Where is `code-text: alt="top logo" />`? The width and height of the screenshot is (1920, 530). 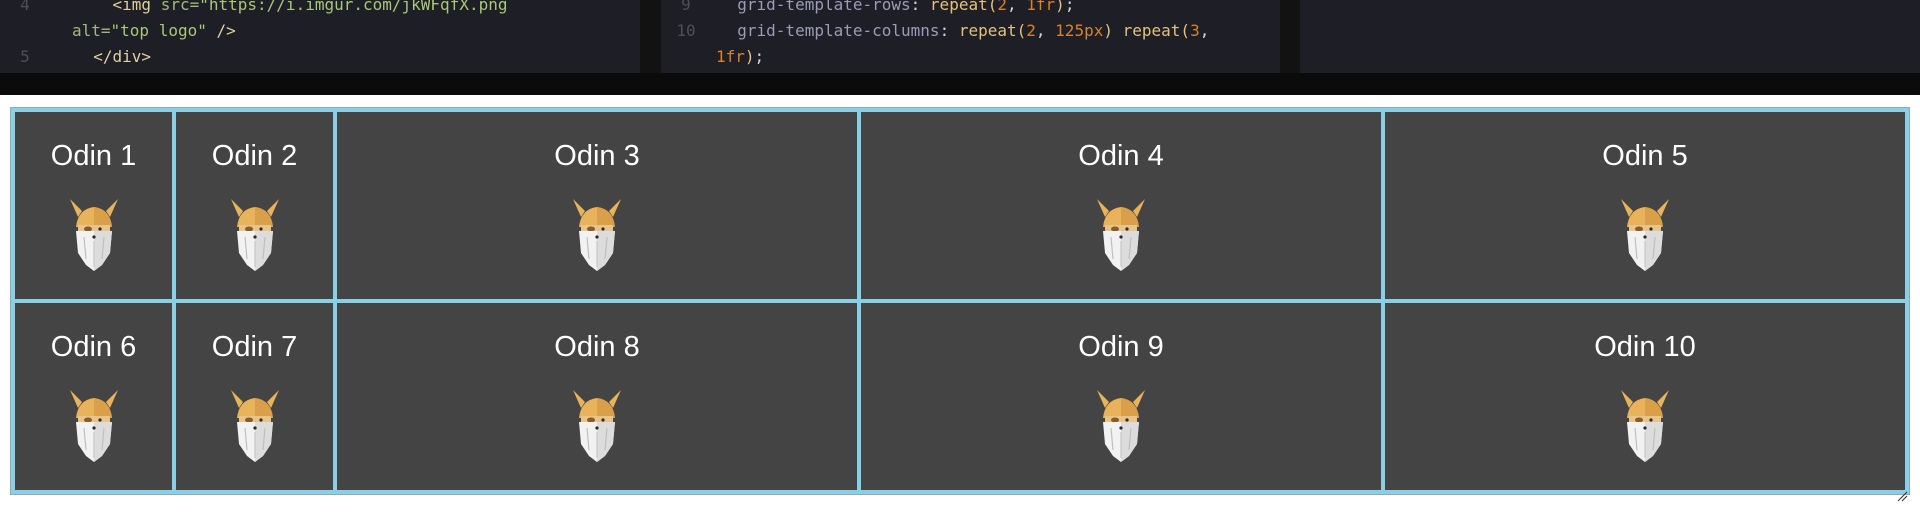 code-text: alt="top logo" /> is located at coordinates (154, 31).